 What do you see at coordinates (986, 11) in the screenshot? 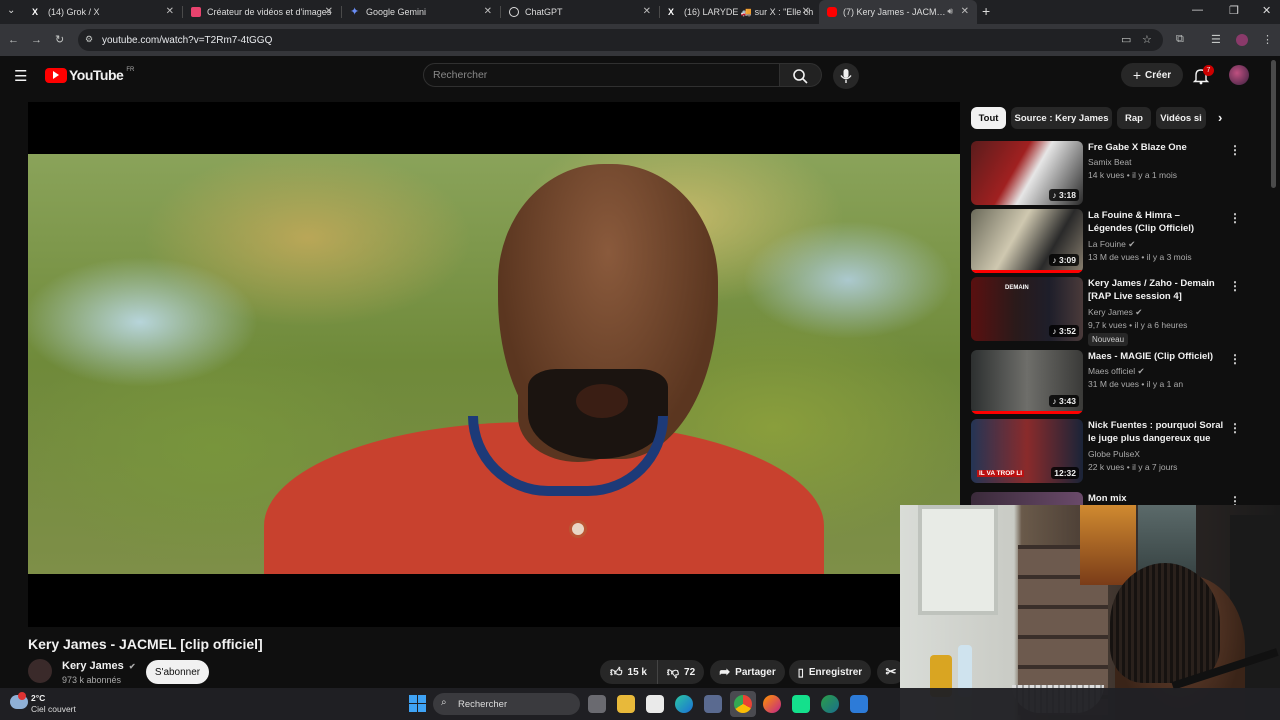
I see `new-tab-button: +` at bounding box center [986, 11].